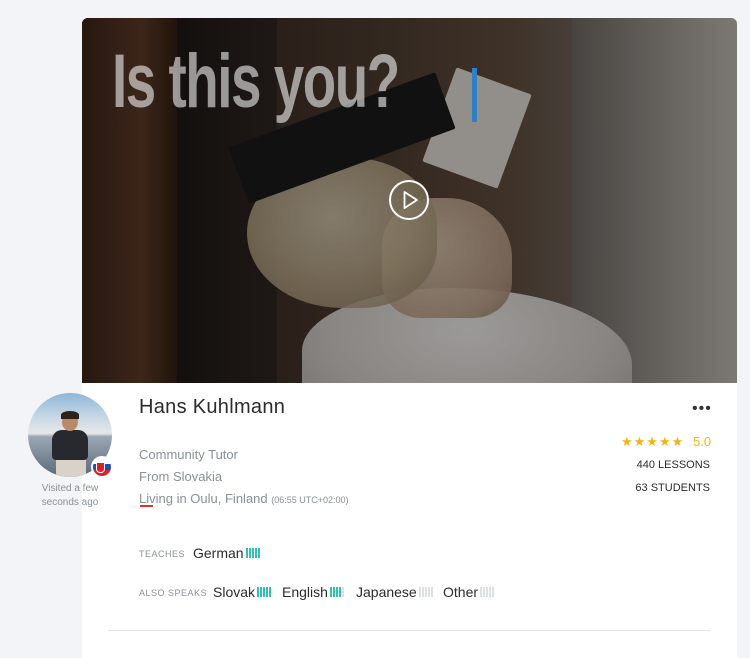  I want to click on tutor-origin: From Slovakia, so click(181, 476).